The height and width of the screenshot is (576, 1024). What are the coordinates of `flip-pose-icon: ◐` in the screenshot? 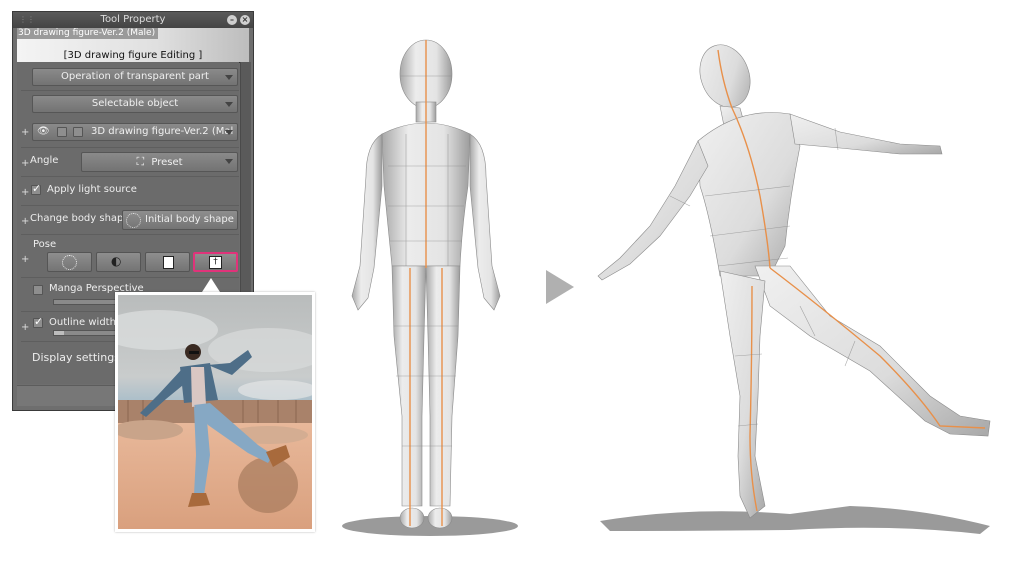 It's located at (116, 261).